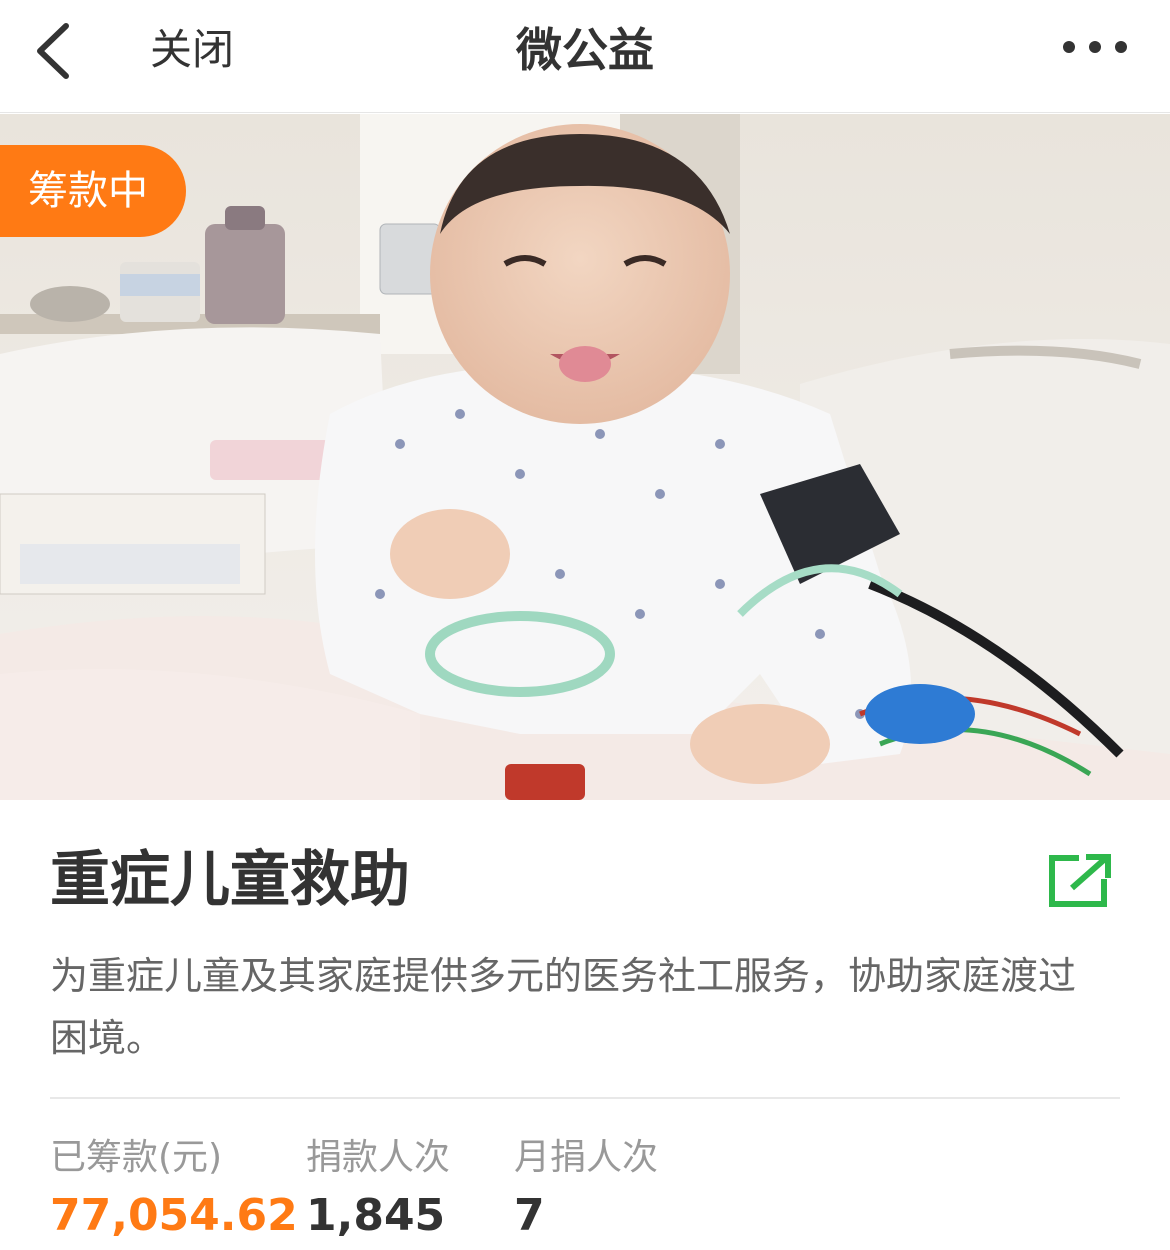 The width and height of the screenshot is (1170, 1250). I want to click on close-button: 关闭, so click(192, 50).